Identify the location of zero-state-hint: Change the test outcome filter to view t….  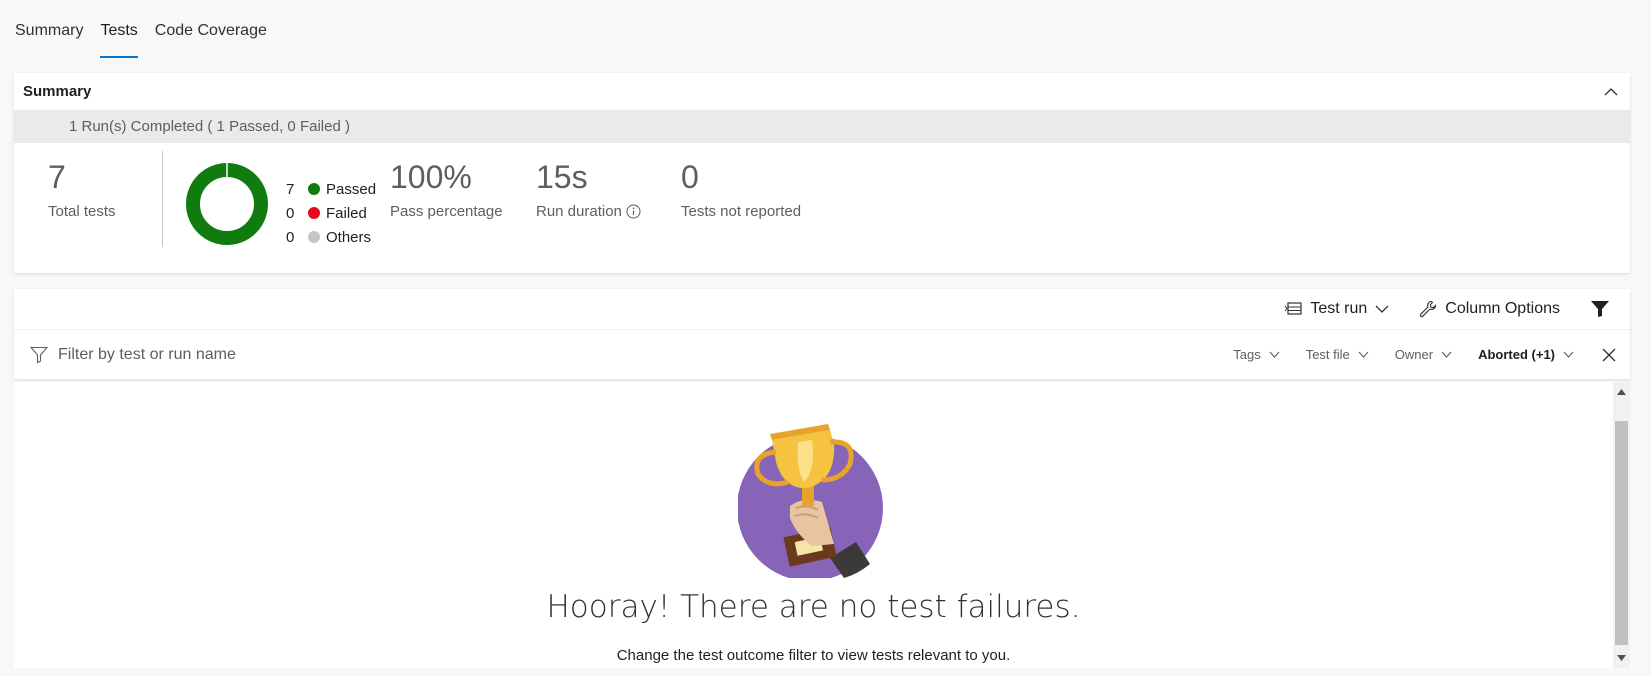
(813, 655).